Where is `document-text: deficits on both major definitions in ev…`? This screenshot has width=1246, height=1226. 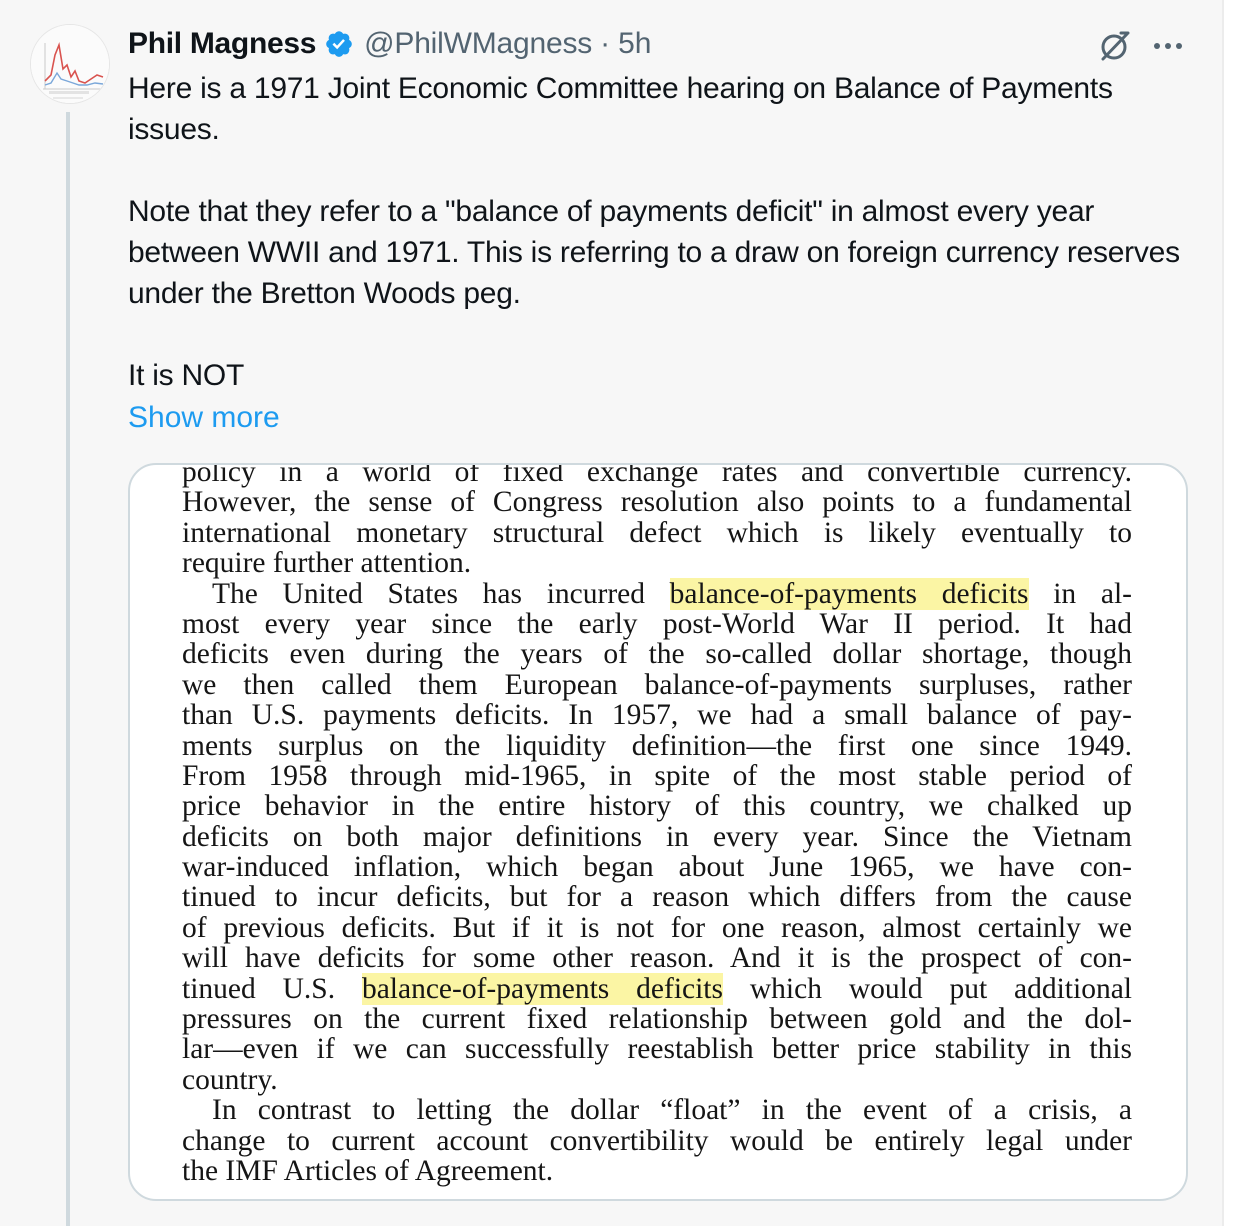
document-text: deficits on both major definitions in ev… is located at coordinates (657, 836).